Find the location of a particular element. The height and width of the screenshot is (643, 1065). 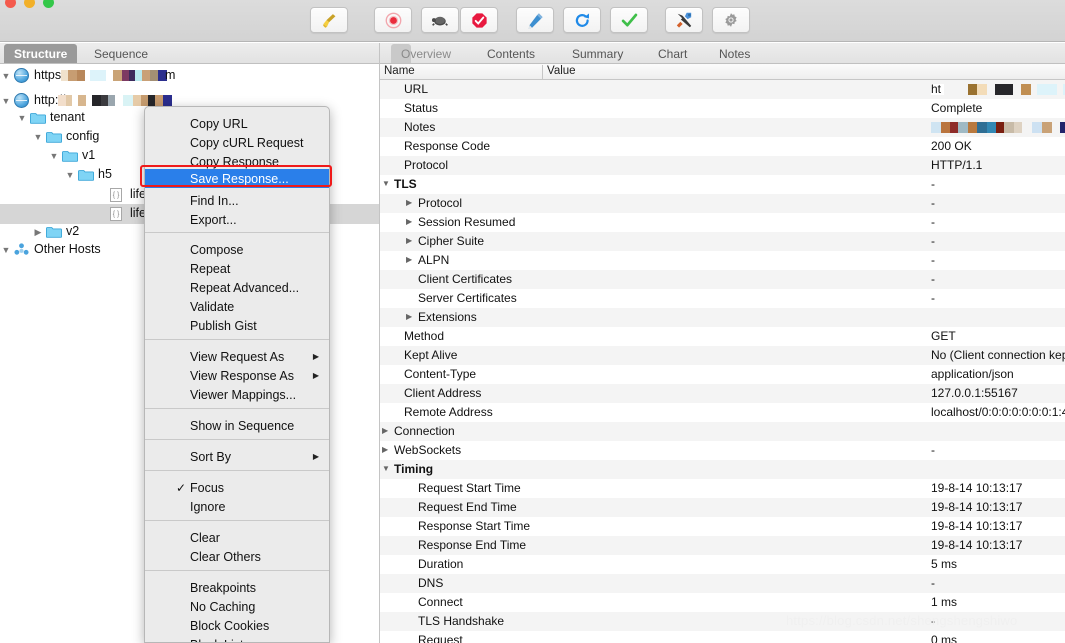

tab-sequence: Sequence is located at coordinates (121, 53).